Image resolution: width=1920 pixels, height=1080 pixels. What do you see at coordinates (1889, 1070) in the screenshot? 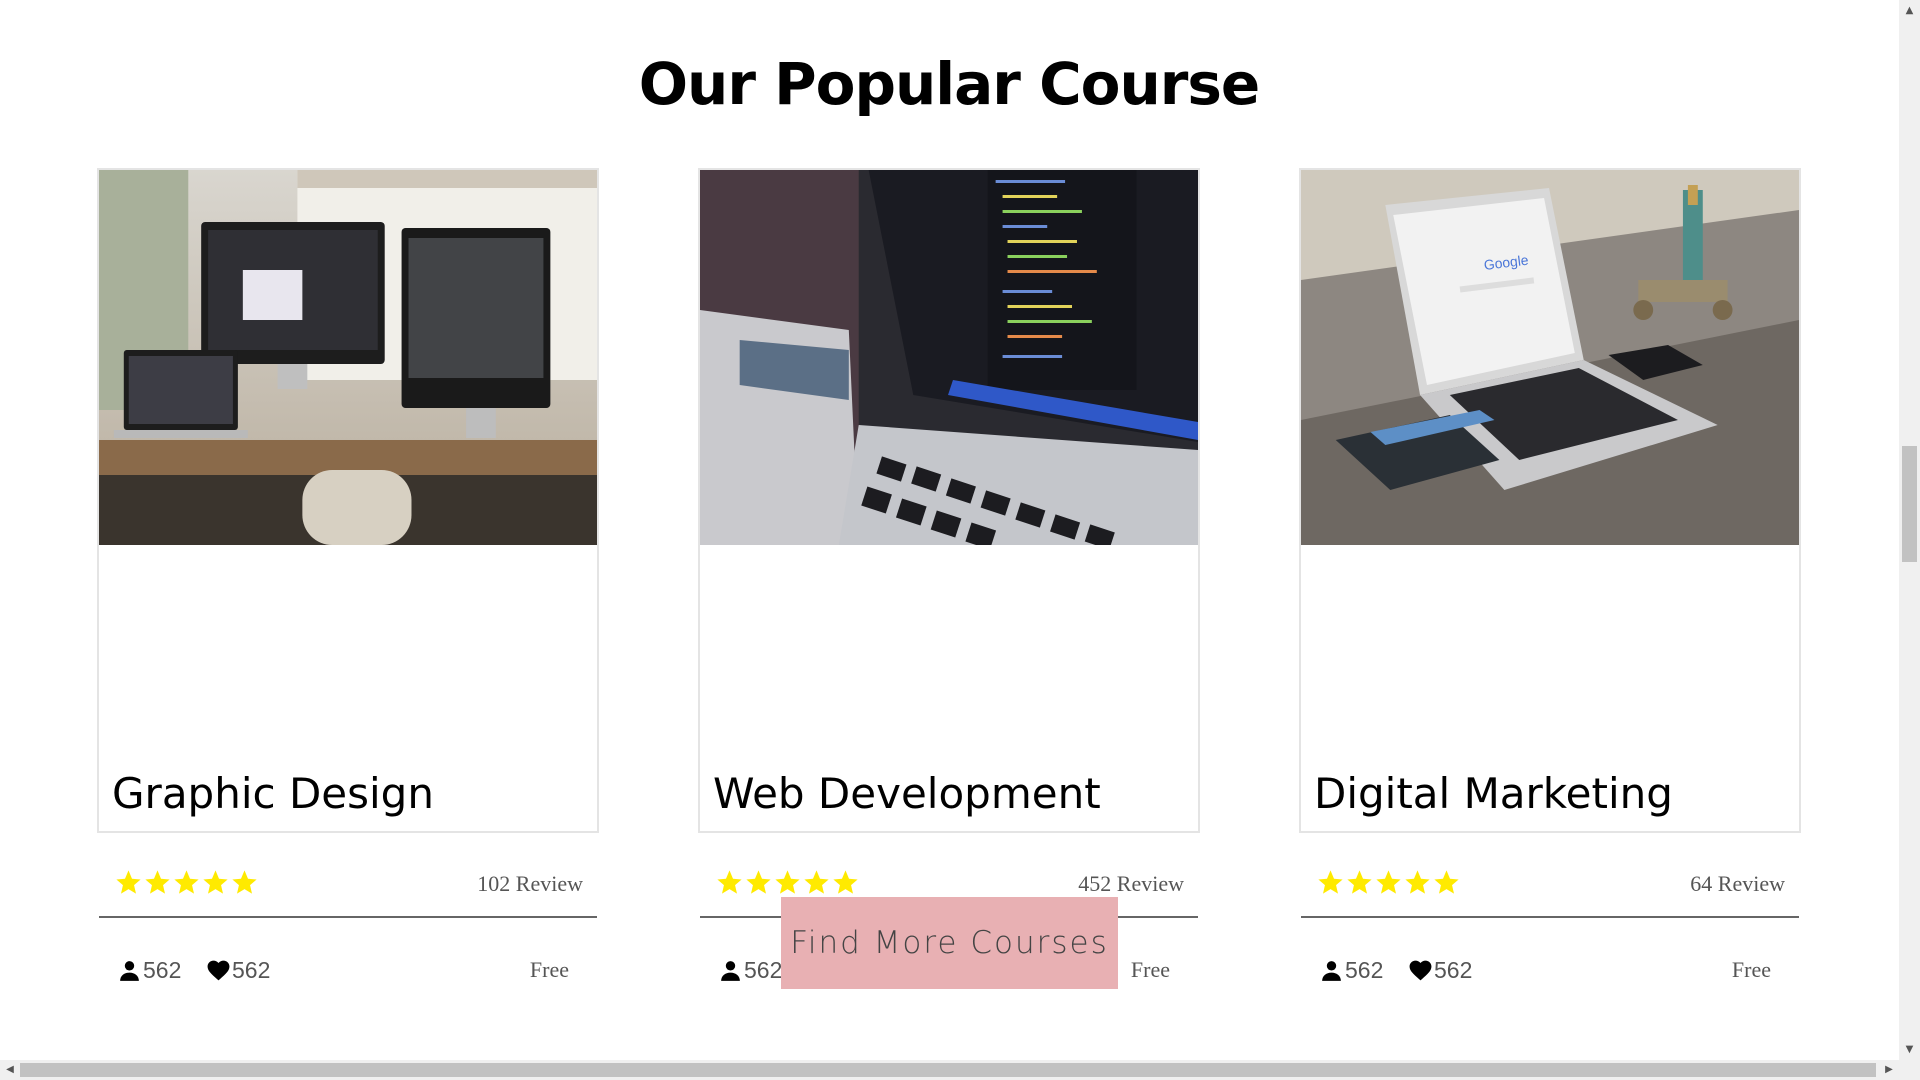
I see `scroll-right-icon: ▶` at bounding box center [1889, 1070].